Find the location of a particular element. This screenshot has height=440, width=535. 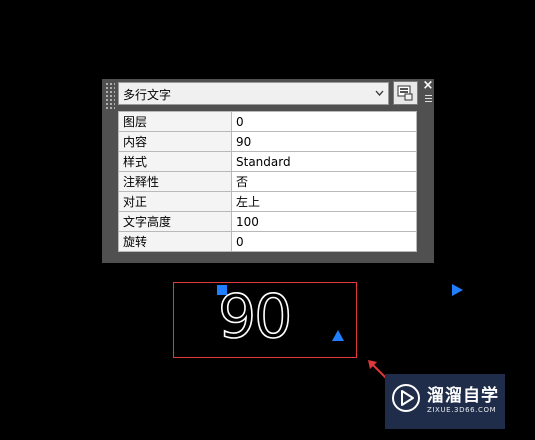

watermark-brand: 溜溜自学 is located at coordinates (463, 396).